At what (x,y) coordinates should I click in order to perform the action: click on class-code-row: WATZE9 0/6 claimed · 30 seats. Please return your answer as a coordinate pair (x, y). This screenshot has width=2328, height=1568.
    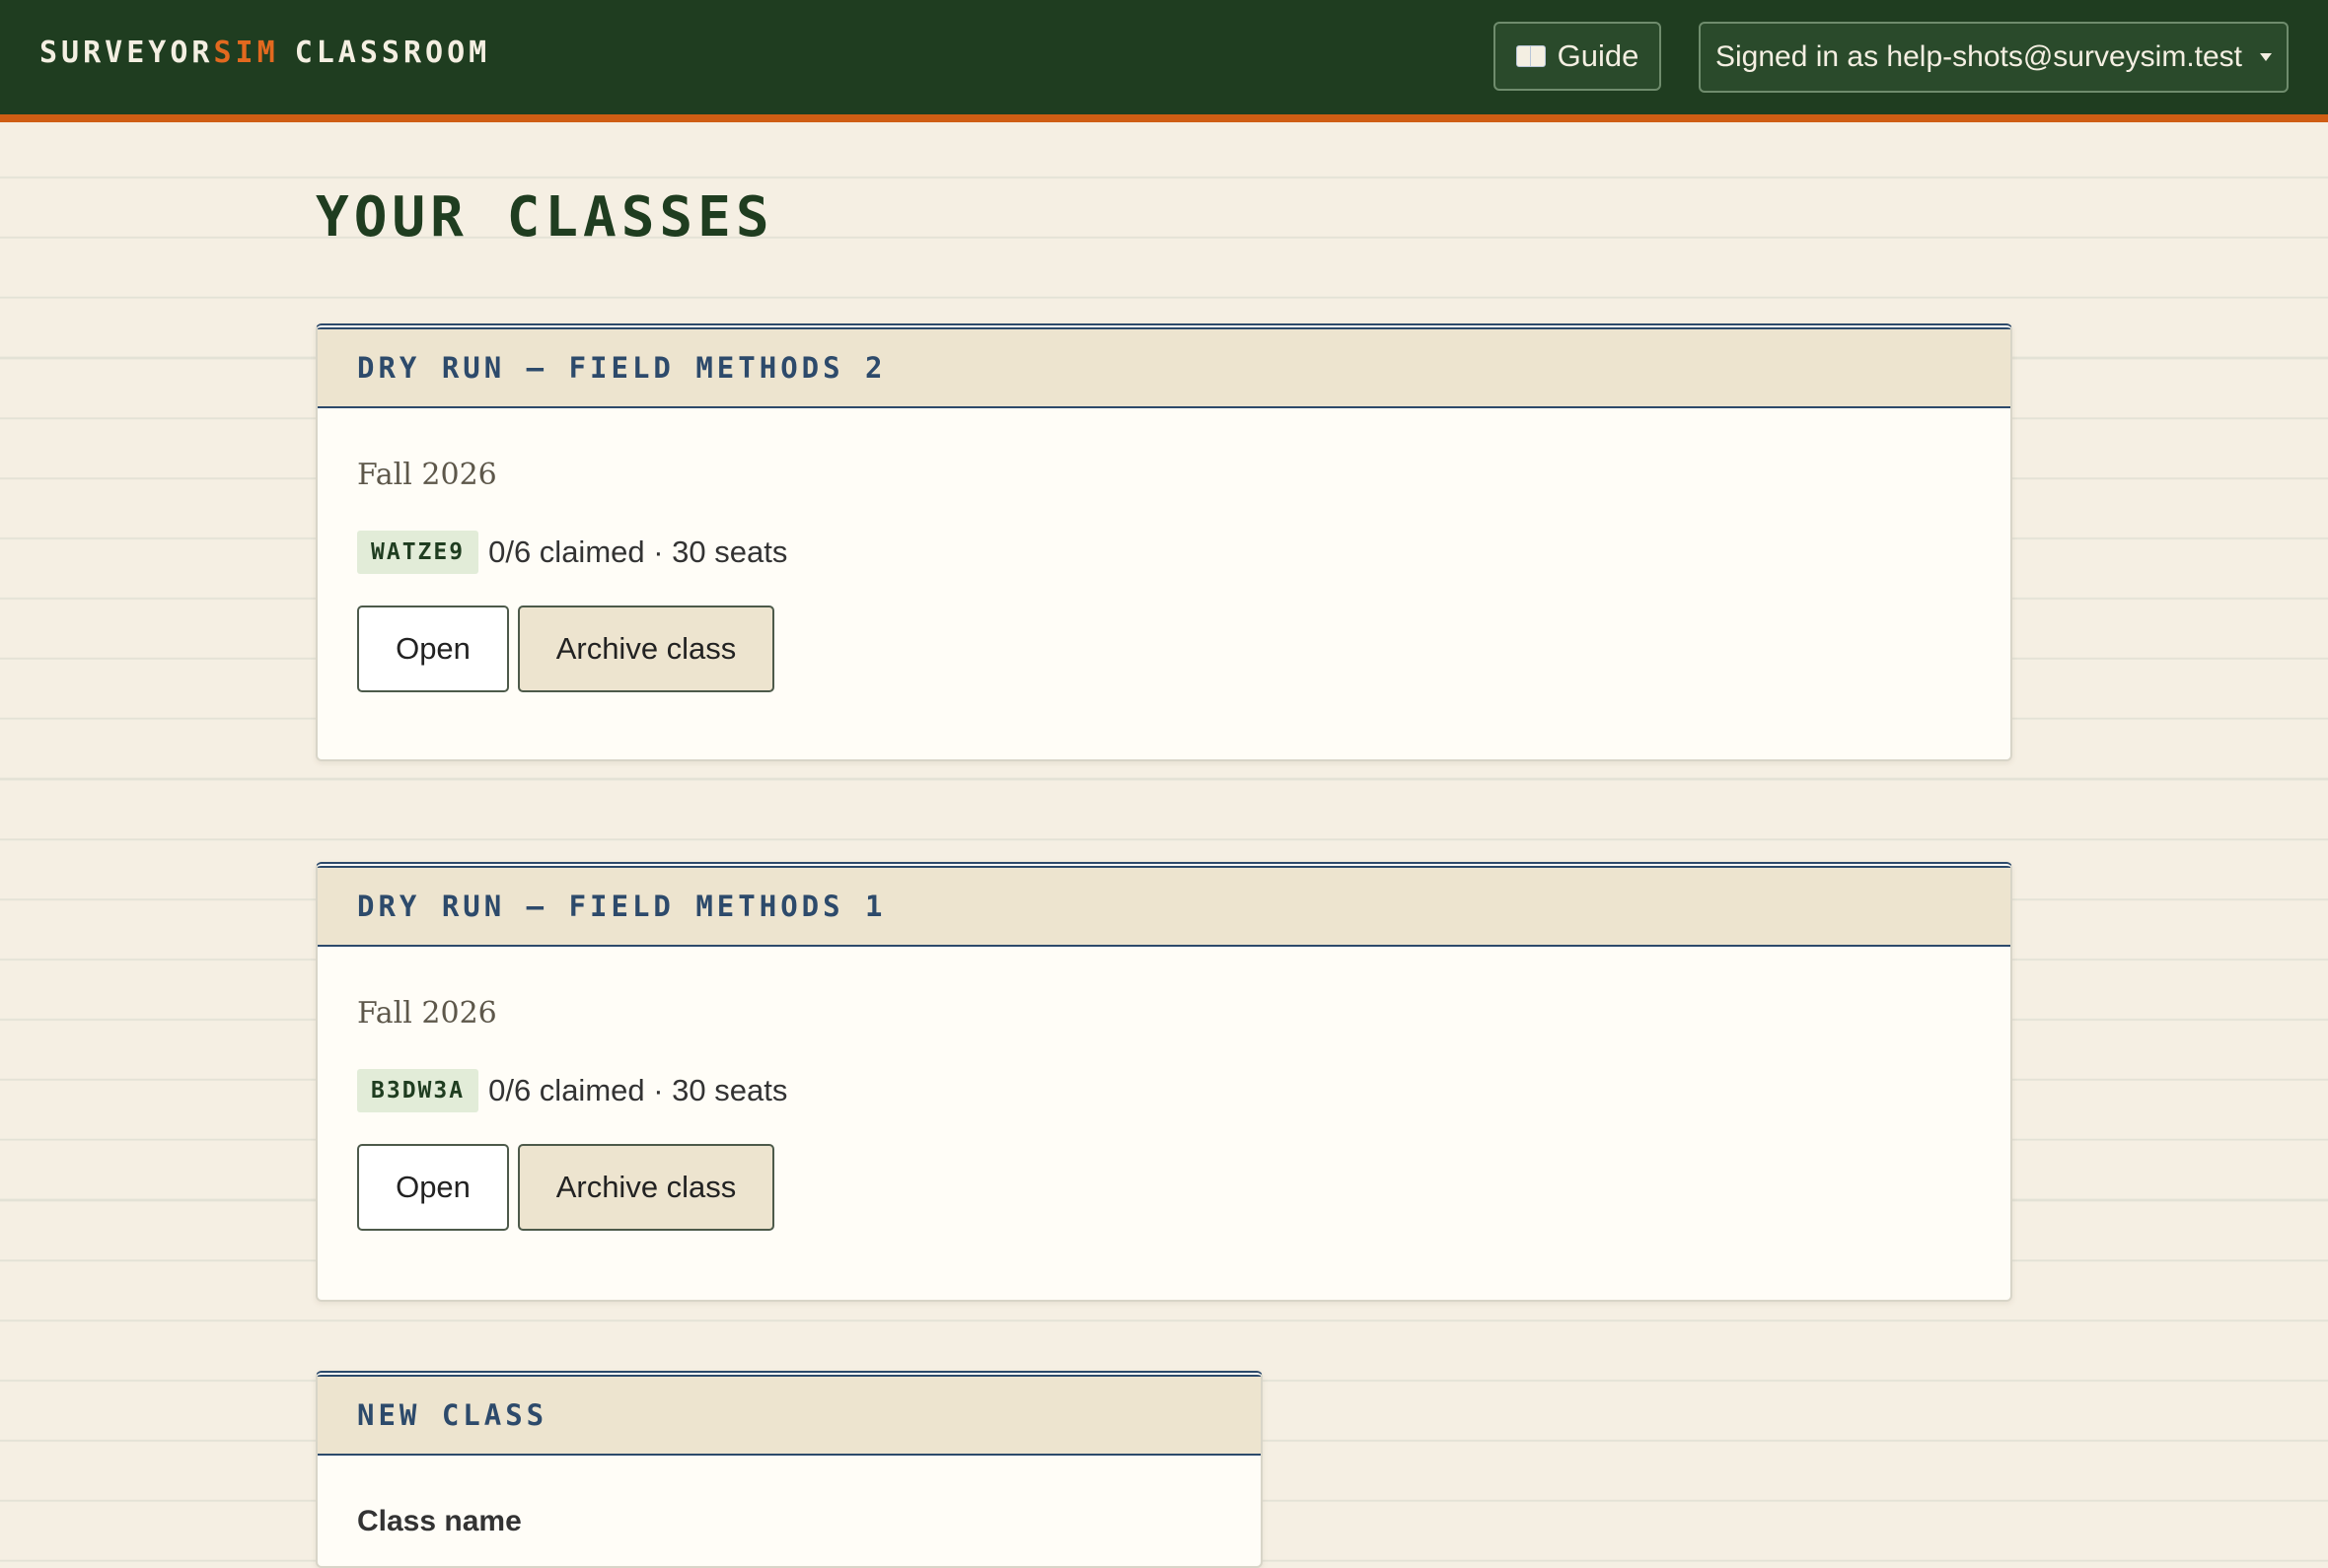
    Looking at the image, I should click on (572, 552).